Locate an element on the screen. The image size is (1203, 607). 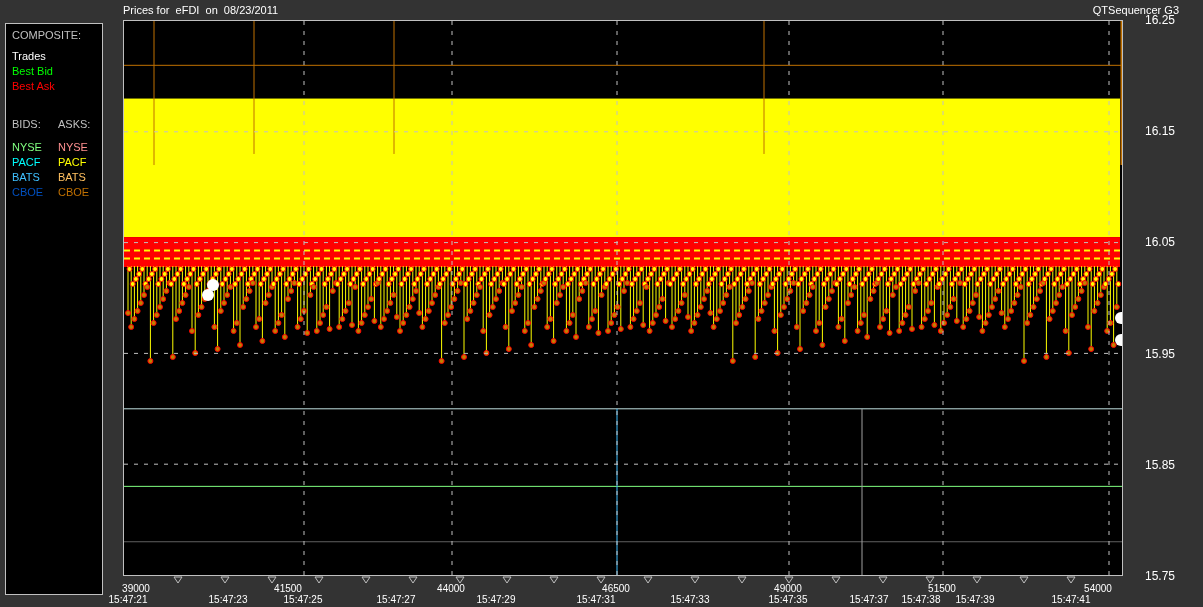
time-axis-label: 15:47:35 is located at coordinates (788, 600).